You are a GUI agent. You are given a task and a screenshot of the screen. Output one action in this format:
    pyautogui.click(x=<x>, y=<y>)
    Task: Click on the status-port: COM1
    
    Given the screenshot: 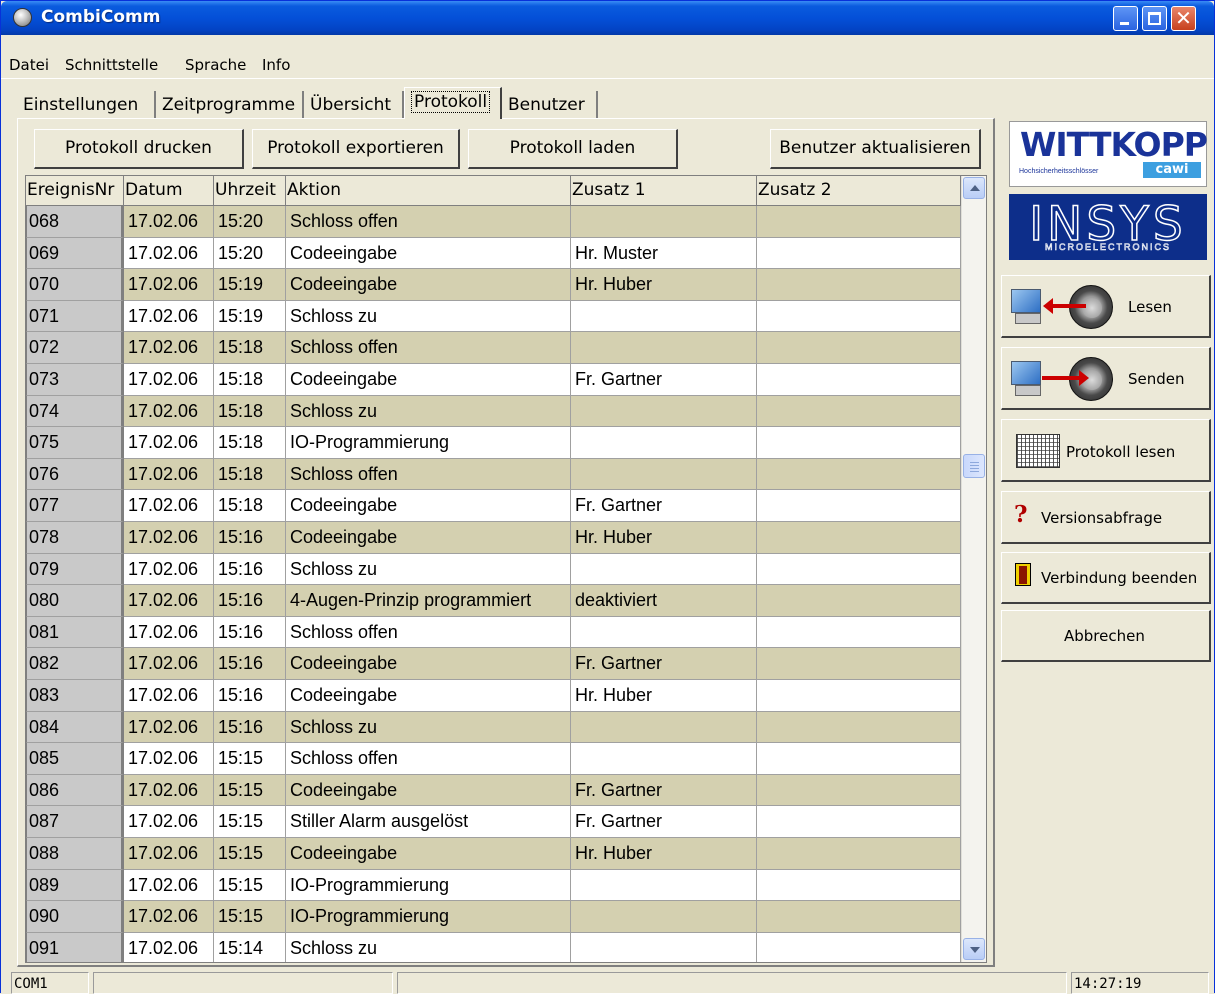 What is the action you would take?
    pyautogui.click(x=50, y=983)
    